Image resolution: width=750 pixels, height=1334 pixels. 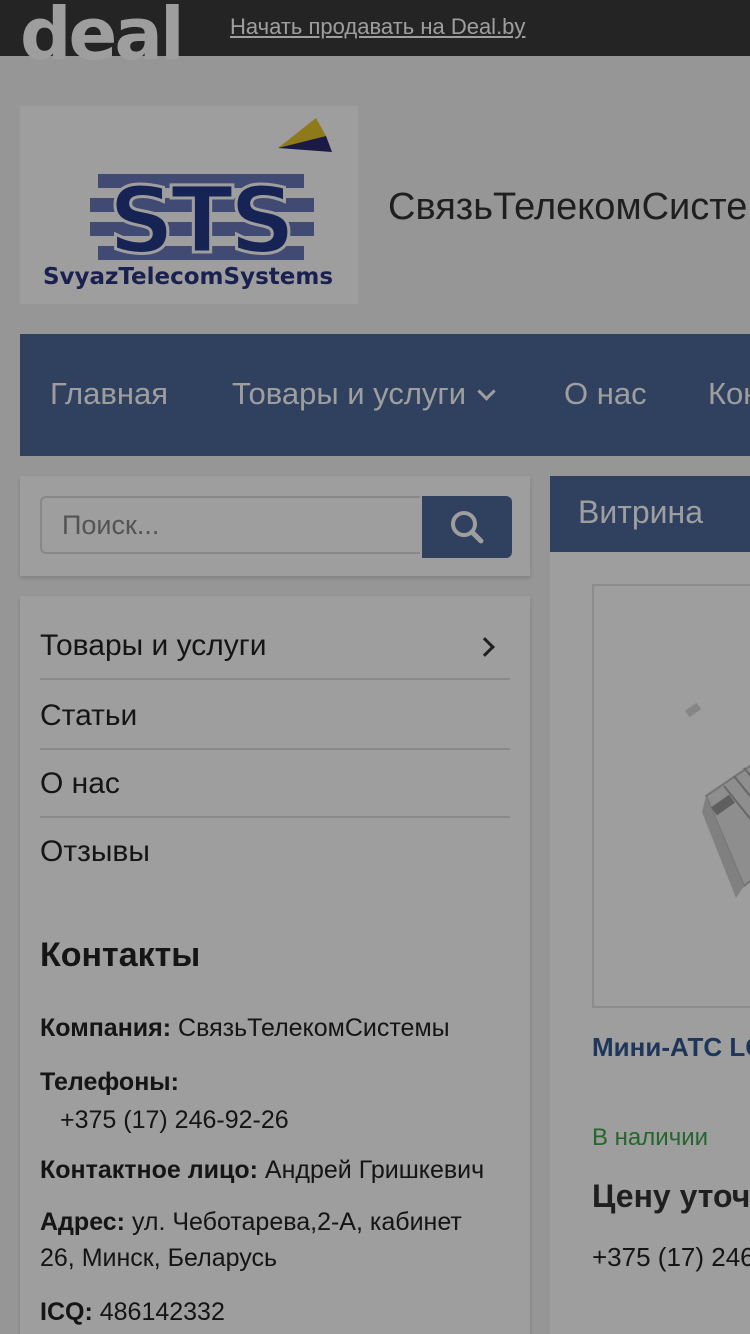 What do you see at coordinates (95, 851) in the screenshot?
I see `sidebar-item-label: Отзывы` at bounding box center [95, 851].